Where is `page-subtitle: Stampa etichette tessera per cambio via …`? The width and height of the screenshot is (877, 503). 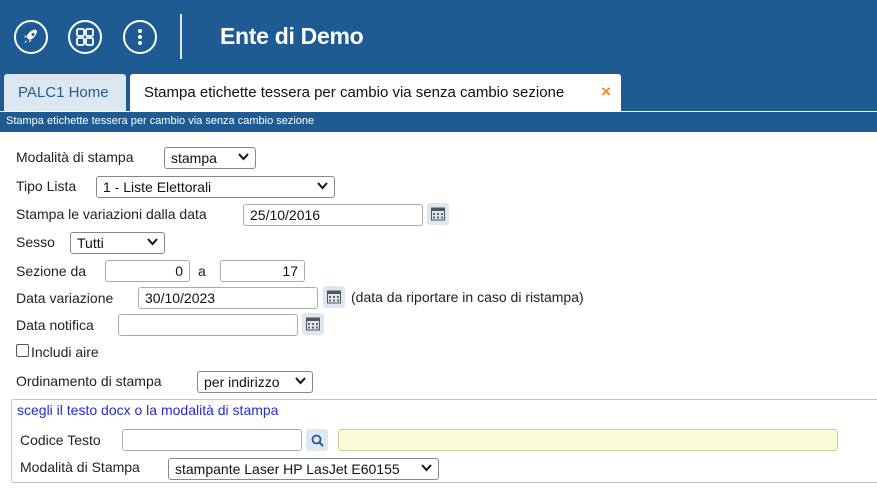
page-subtitle: Stampa etichette tessera per cambio via … is located at coordinates (438, 121).